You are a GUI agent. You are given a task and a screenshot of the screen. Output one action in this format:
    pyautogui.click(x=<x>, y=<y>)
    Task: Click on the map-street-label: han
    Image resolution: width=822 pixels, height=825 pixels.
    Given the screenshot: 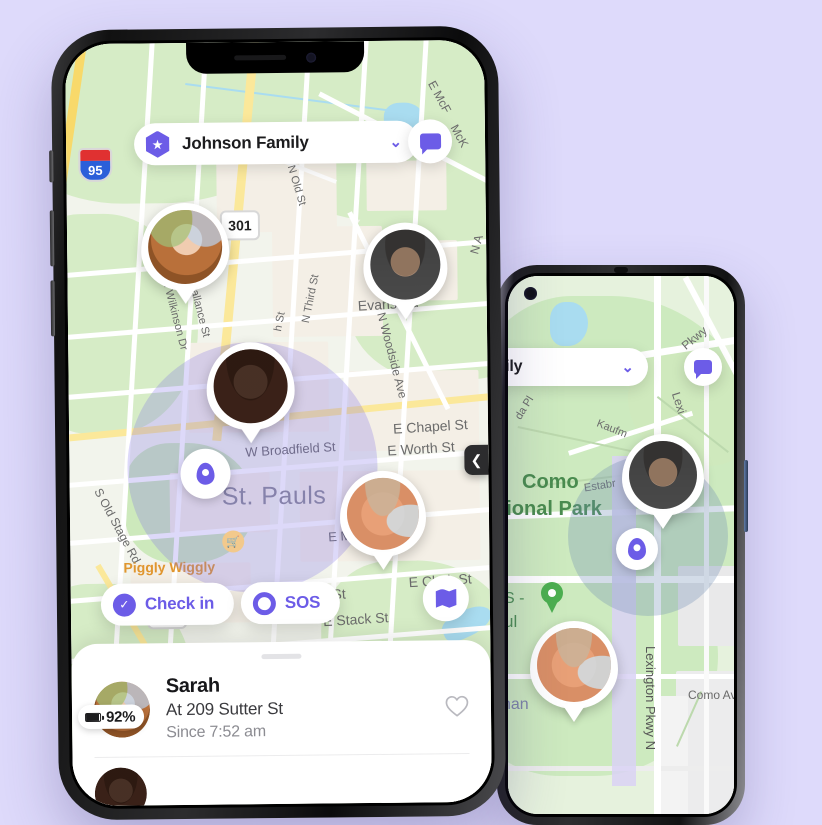 What is the action you would take?
    pyautogui.click(x=518, y=704)
    